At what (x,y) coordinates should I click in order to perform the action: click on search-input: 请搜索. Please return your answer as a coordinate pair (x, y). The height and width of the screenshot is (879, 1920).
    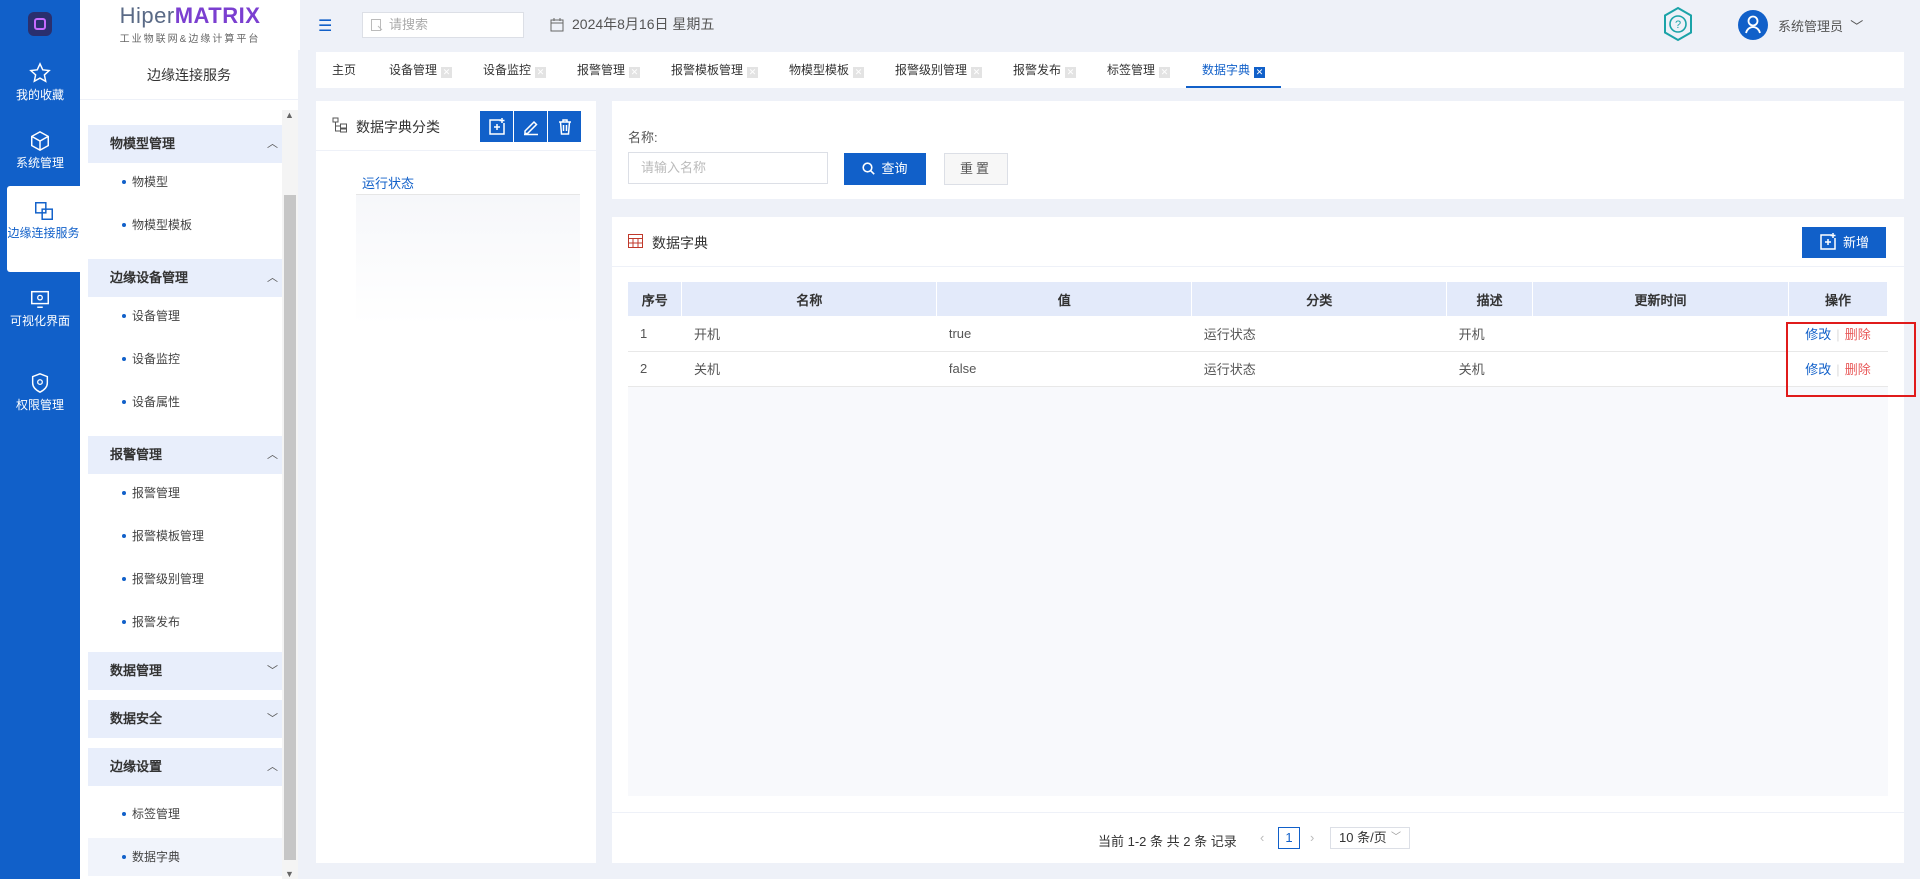
    Looking at the image, I should click on (443, 25).